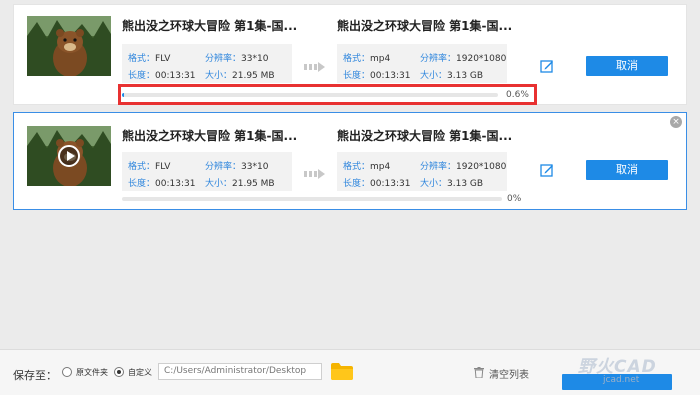 The width and height of the screenshot is (700, 395). Describe the element at coordinates (617, 367) in the screenshot. I see `watermark-logo: 野火CAD` at that location.